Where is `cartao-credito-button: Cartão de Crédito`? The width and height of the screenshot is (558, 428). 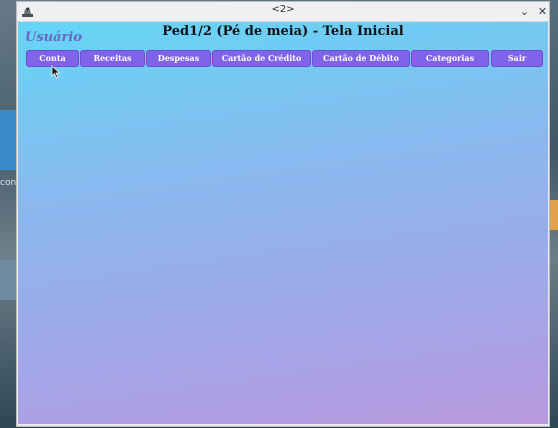
cartao-credito-button: Cartão de Crédito is located at coordinates (261, 58).